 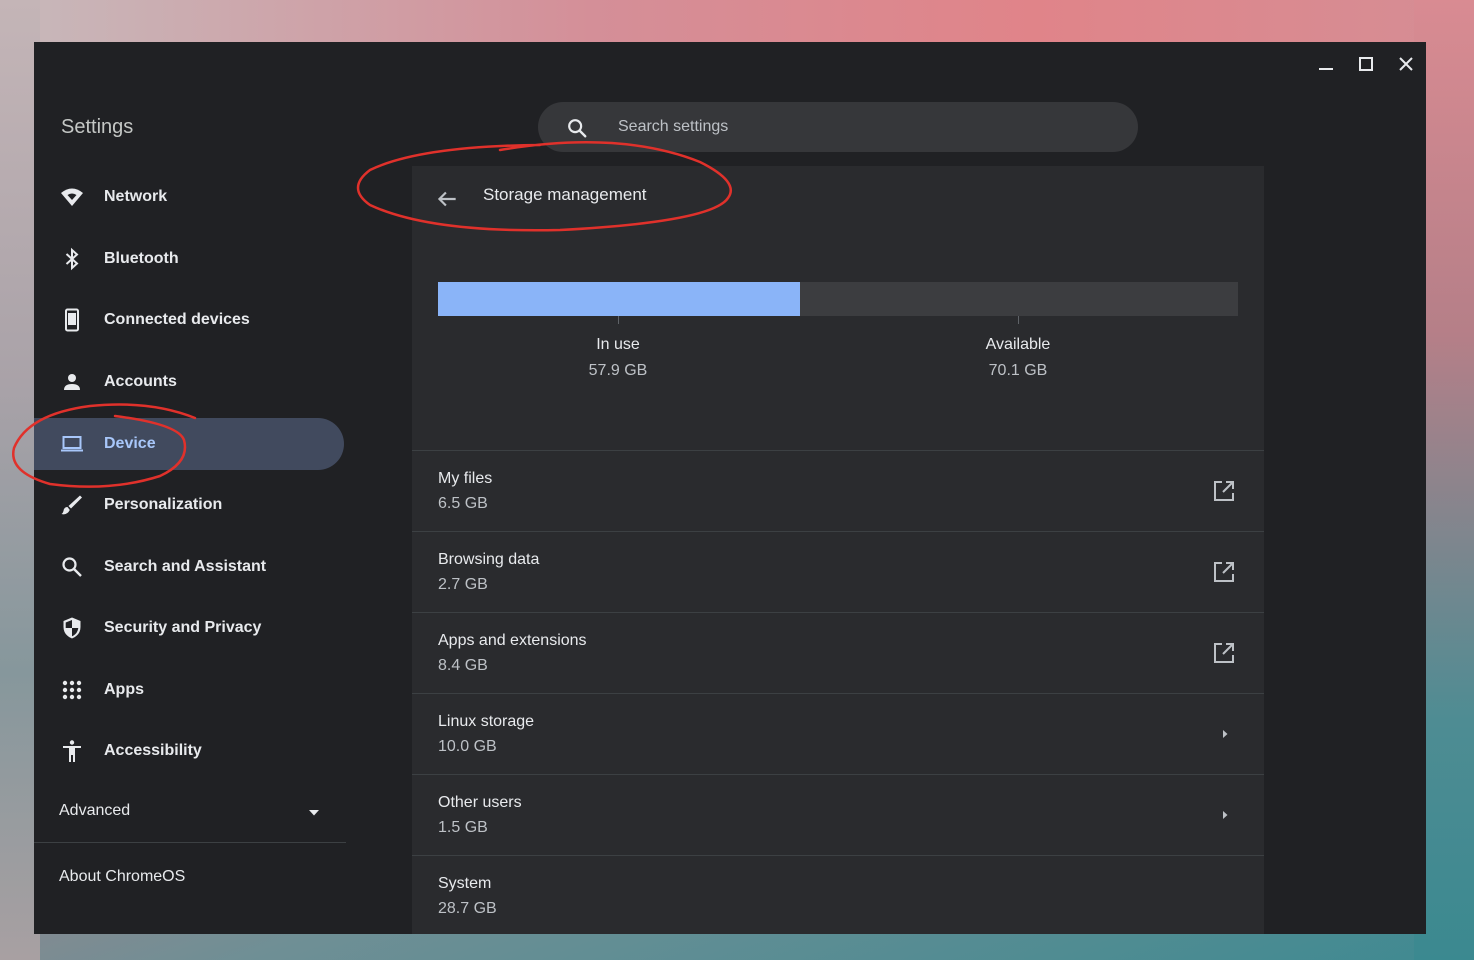 I want to click on laptop-icon, so click(x=72, y=444).